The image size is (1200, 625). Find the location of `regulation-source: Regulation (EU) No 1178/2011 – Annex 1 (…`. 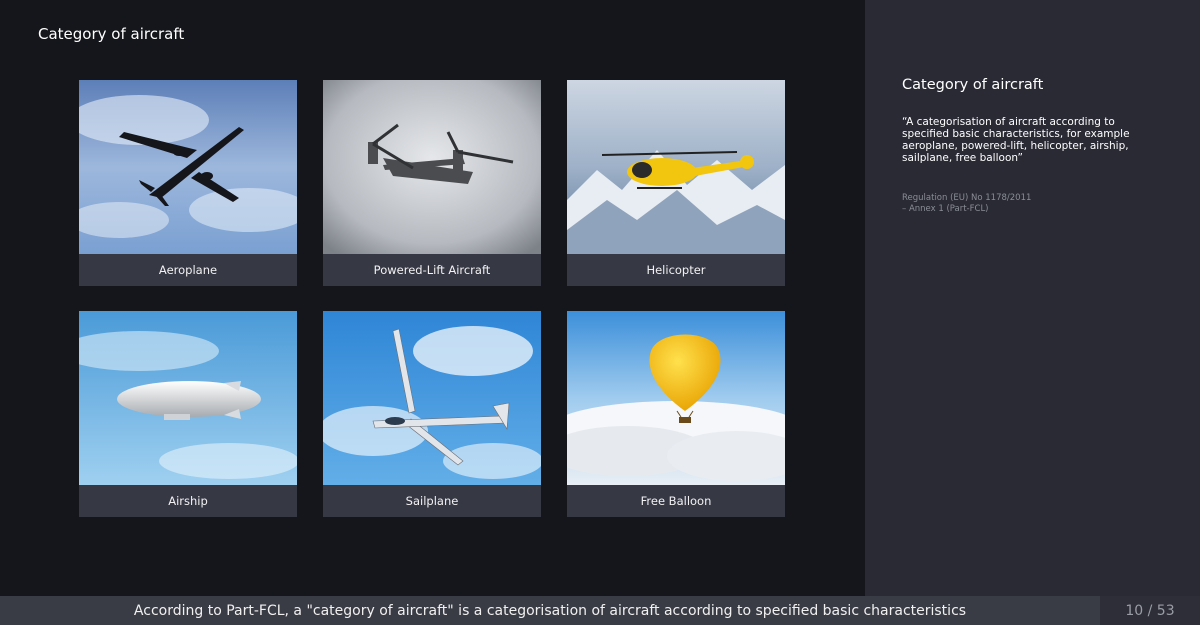

regulation-source: Regulation (EU) No 1178/2011 – Annex 1 (… is located at coordinates (1002, 204).